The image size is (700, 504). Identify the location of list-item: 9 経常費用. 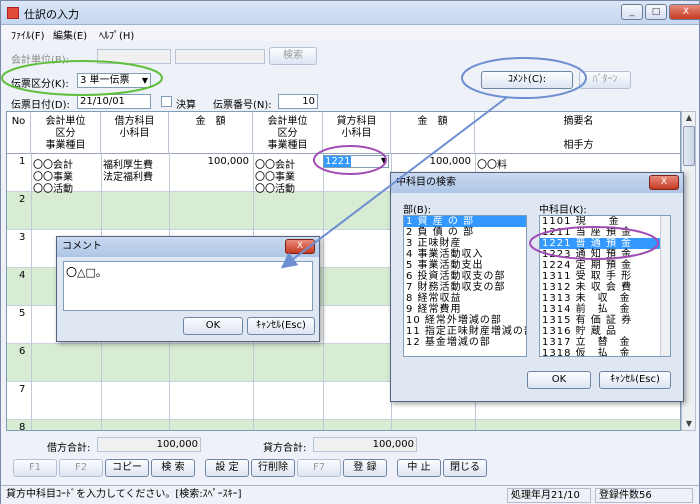
(465, 309).